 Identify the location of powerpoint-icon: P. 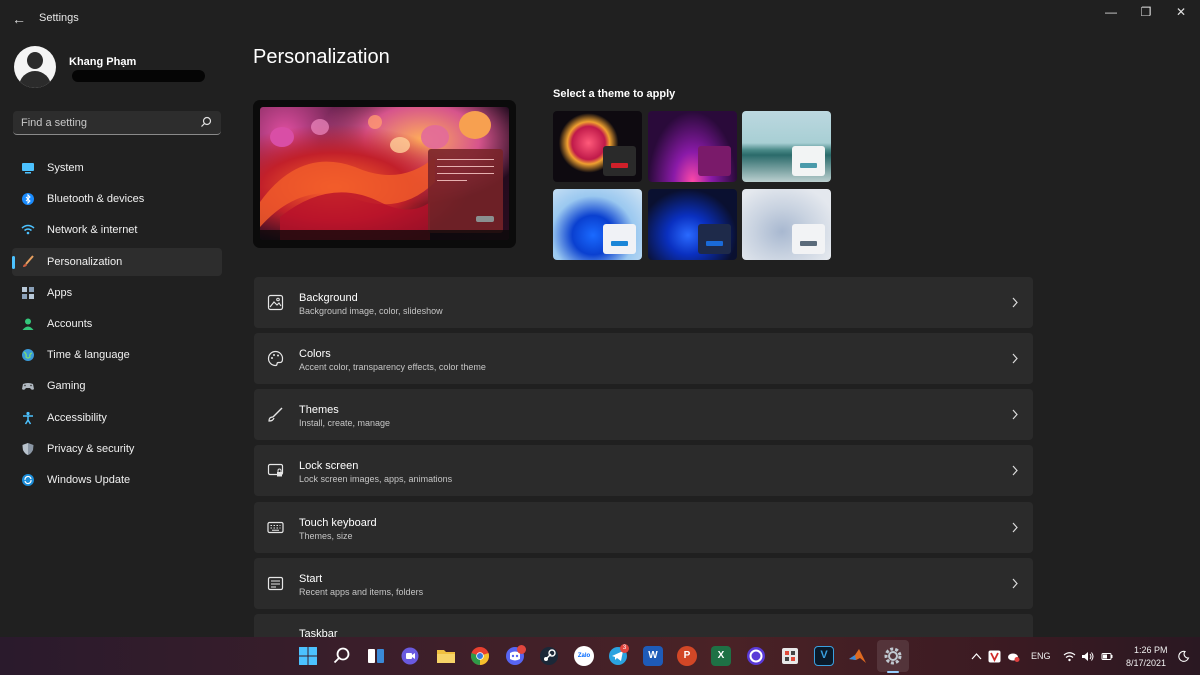
(687, 656).